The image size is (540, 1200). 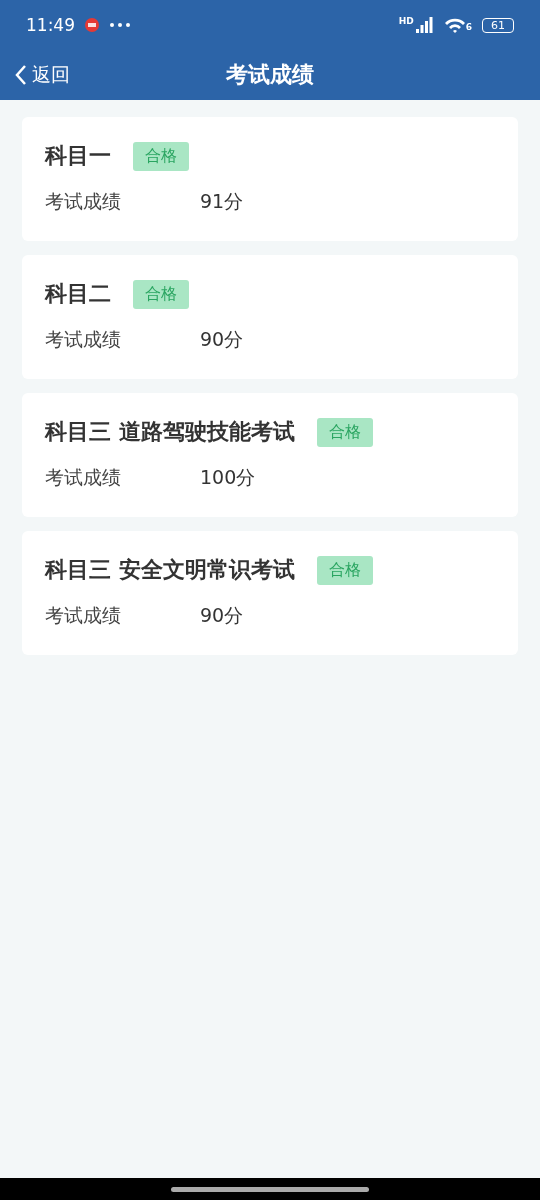 I want to click on chevron-left-icon, so click(x=21, y=75).